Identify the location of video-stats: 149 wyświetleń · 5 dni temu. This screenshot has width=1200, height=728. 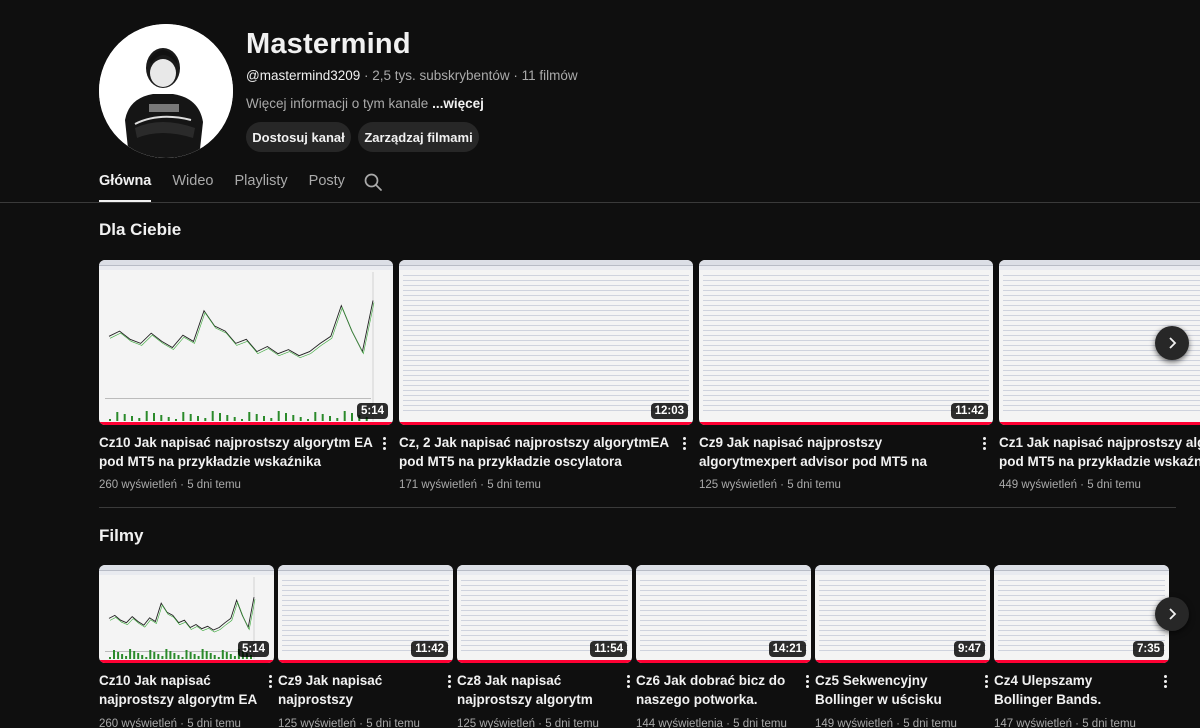
(902, 723).